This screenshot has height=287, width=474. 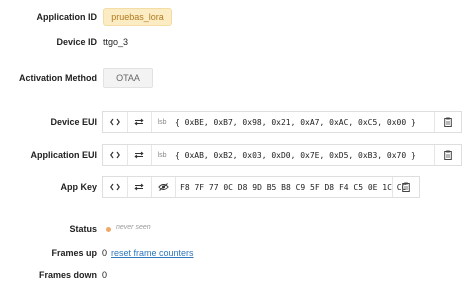 I want to click on status-value: never seen, so click(x=133, y=227).